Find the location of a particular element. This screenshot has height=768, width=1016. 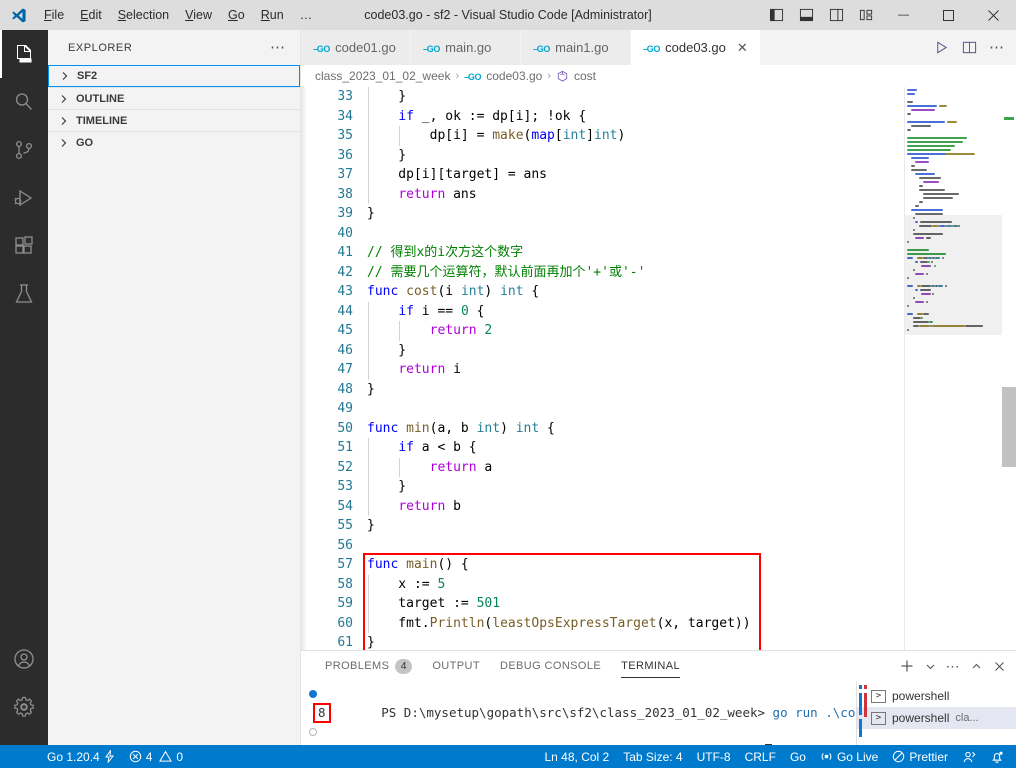

maximize-button is located at coordinates (948, 15).